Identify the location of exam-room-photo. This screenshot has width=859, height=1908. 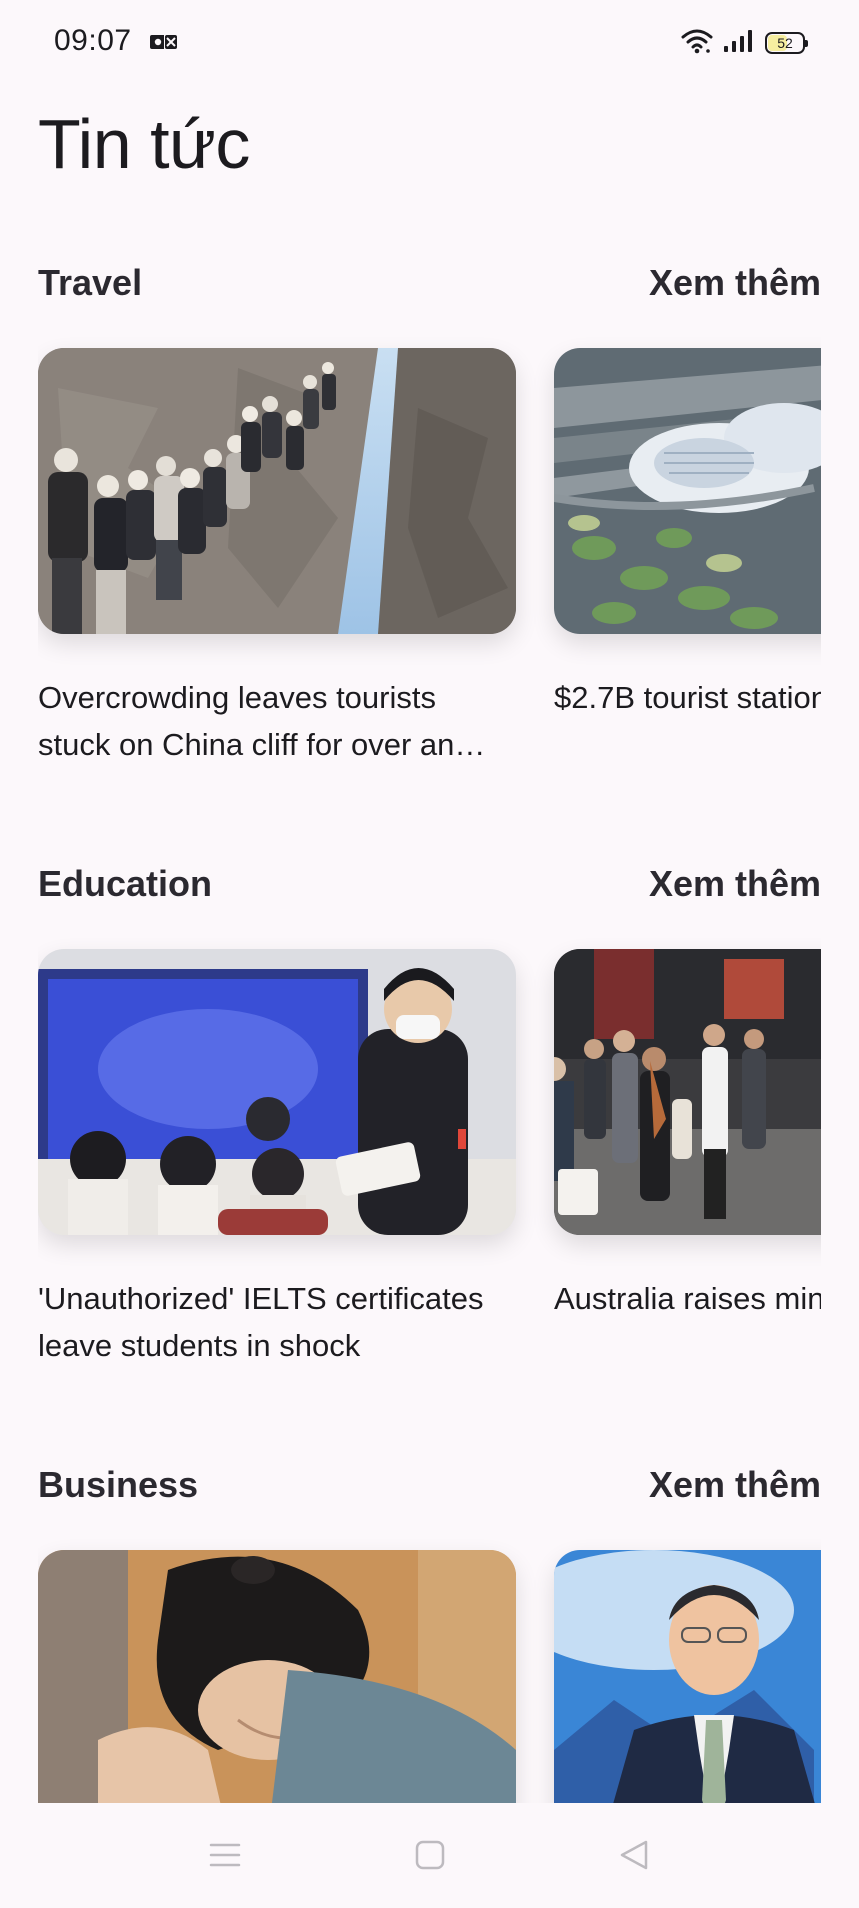
(277, 1092).